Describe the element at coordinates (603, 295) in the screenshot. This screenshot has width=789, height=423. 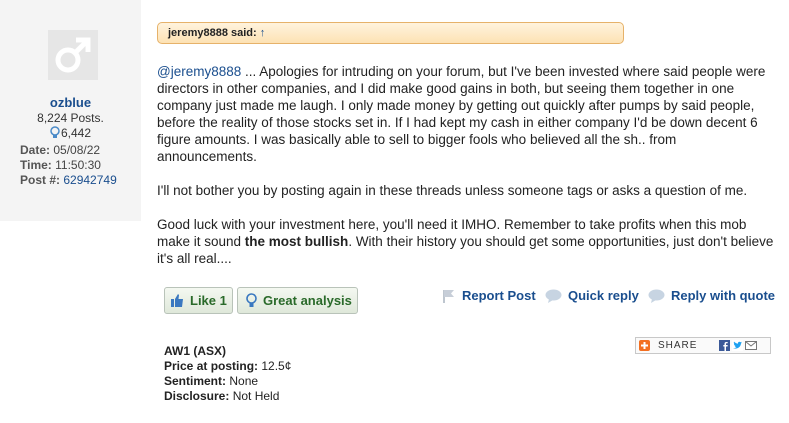
I see `quick-reply-label: Quick reply` at that location.